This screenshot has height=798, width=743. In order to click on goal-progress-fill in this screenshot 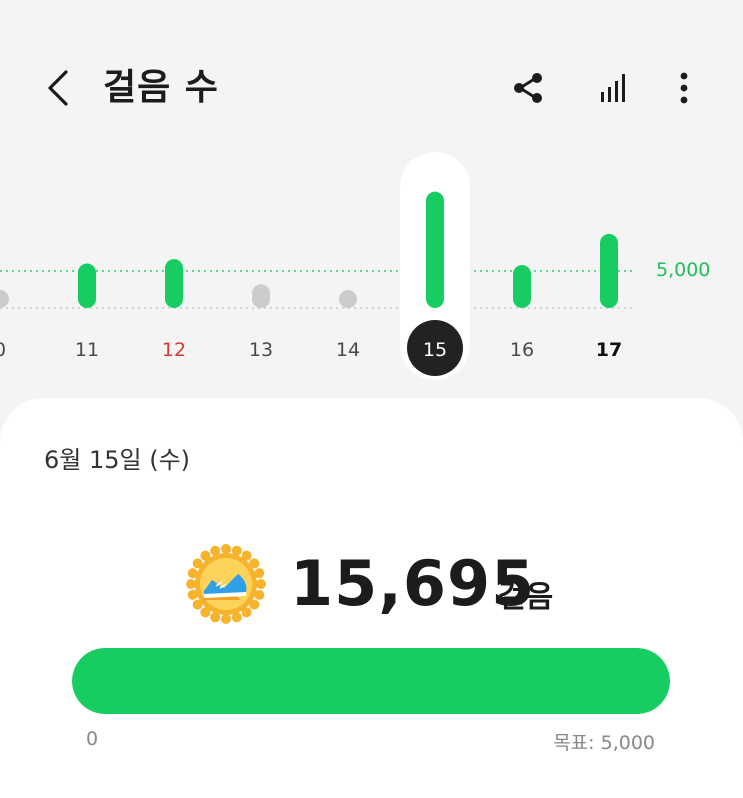, I will do `click(371, 681)`.